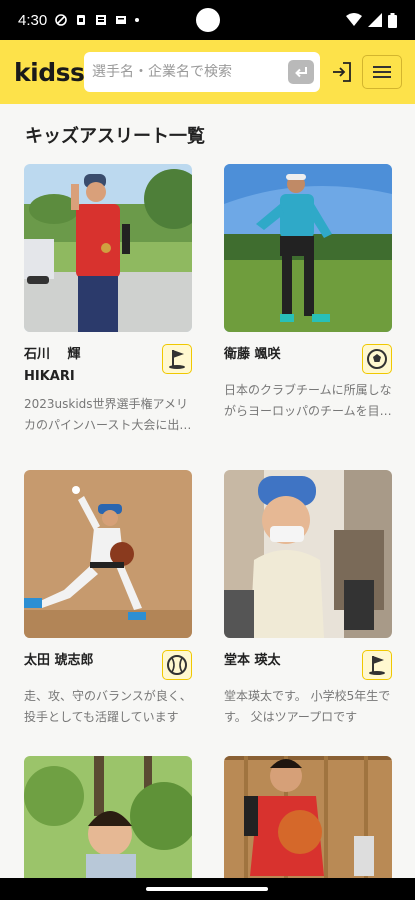 The height and width of the screenshot is (900, 415). I want to click on notification-icon, so click(101, 20).